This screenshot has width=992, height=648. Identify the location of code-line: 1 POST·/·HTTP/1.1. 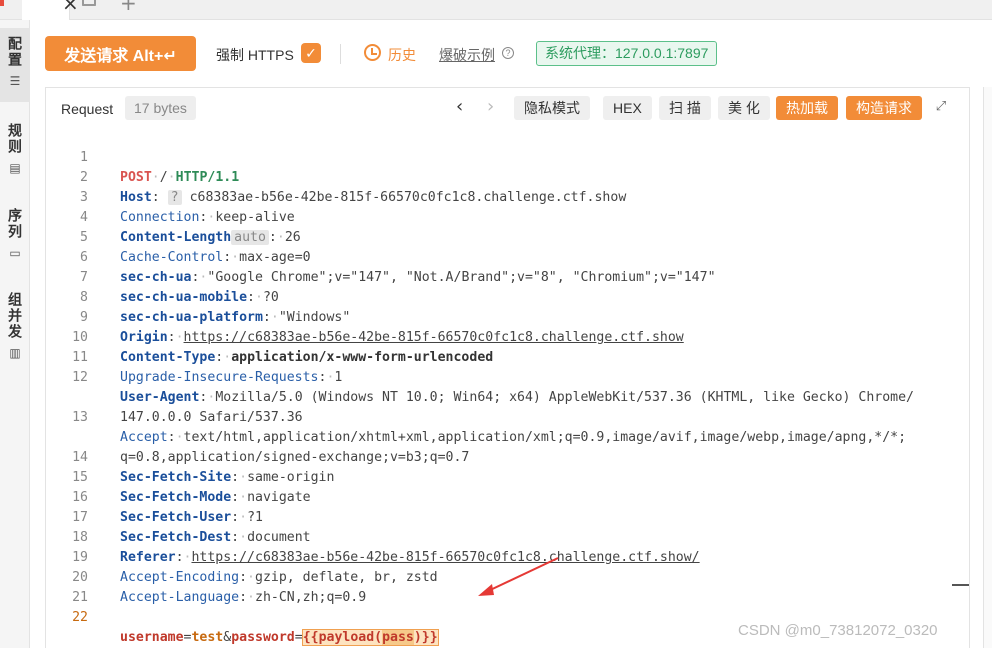
(507, 156).